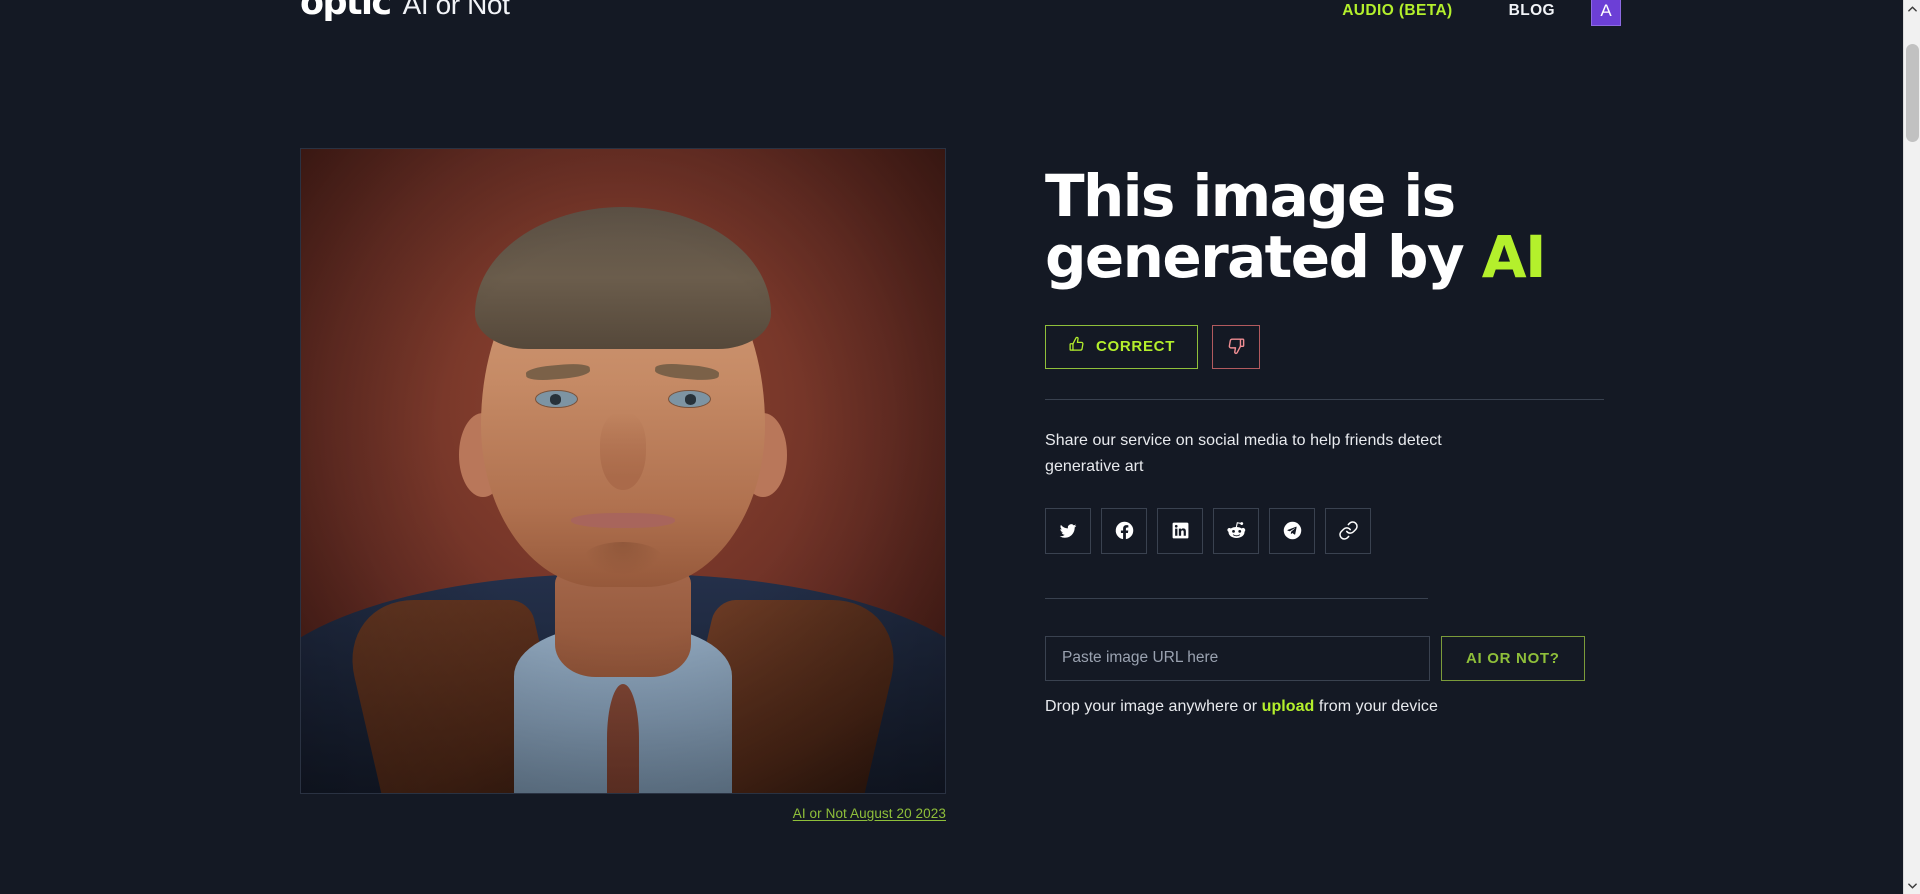  I want to click on reddit-icon, so click(1236, 530).